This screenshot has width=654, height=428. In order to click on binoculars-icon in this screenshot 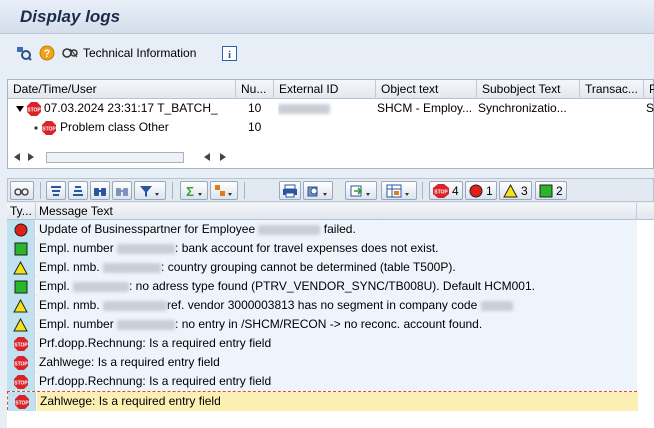, I will do `click(100, 191)`.